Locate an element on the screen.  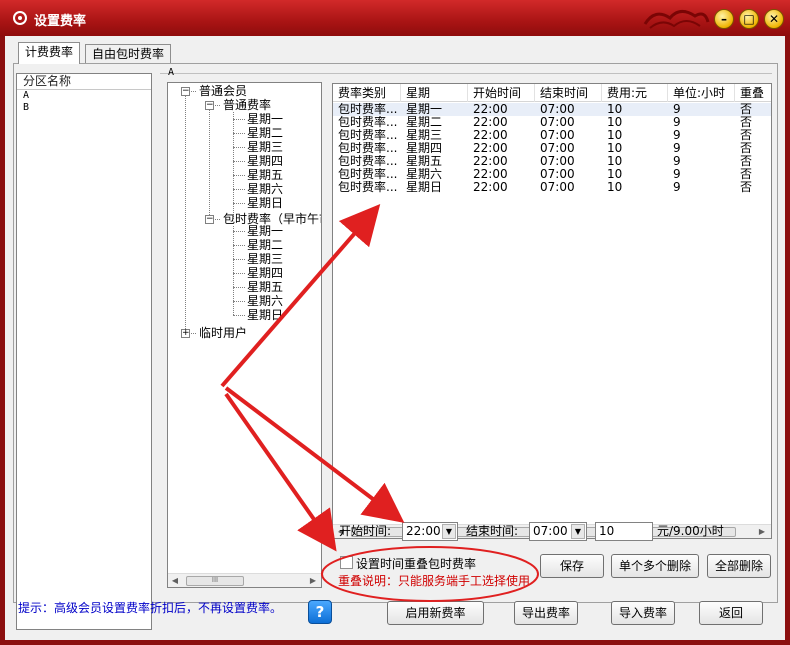
list-item: A is located at coordinates (84, 96).